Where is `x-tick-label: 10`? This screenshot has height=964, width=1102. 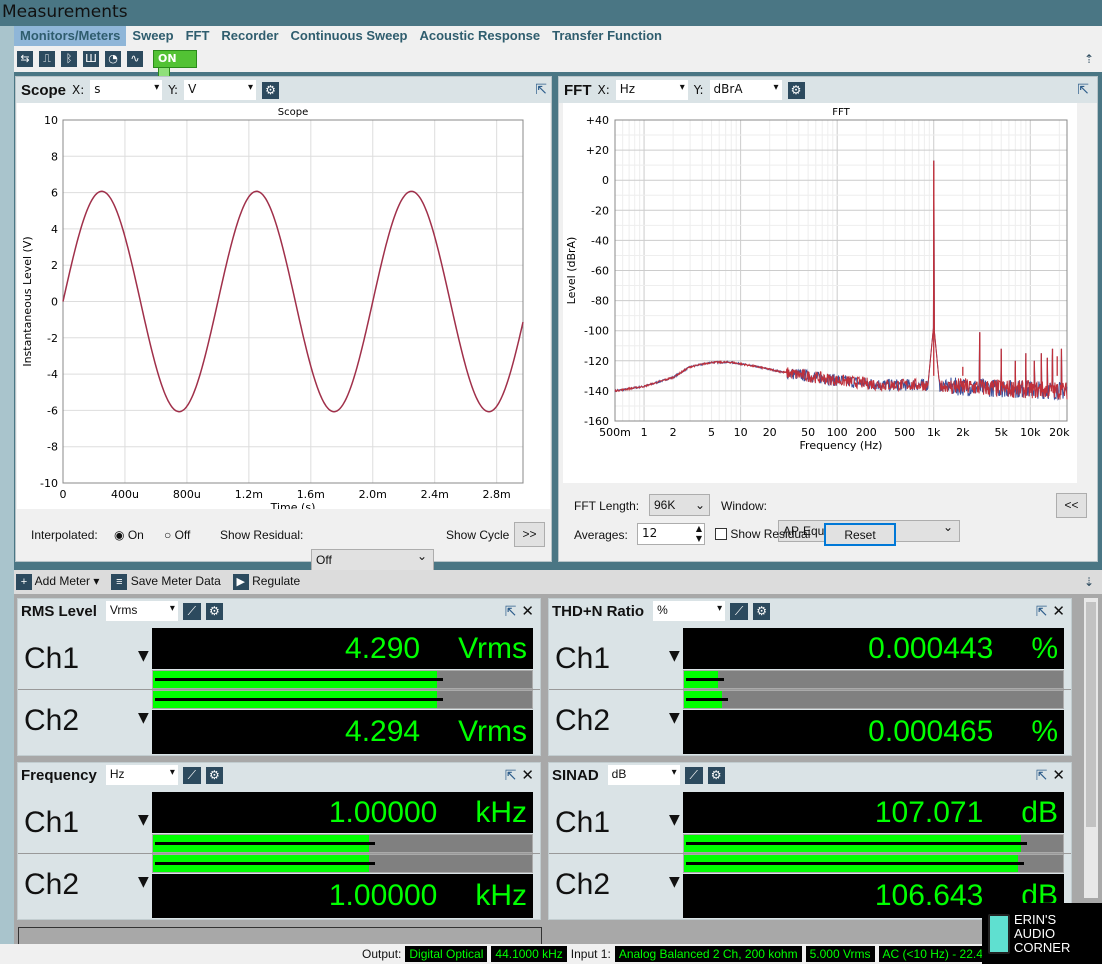 x-tick-label: 10 is located at coordinates (741, 432).